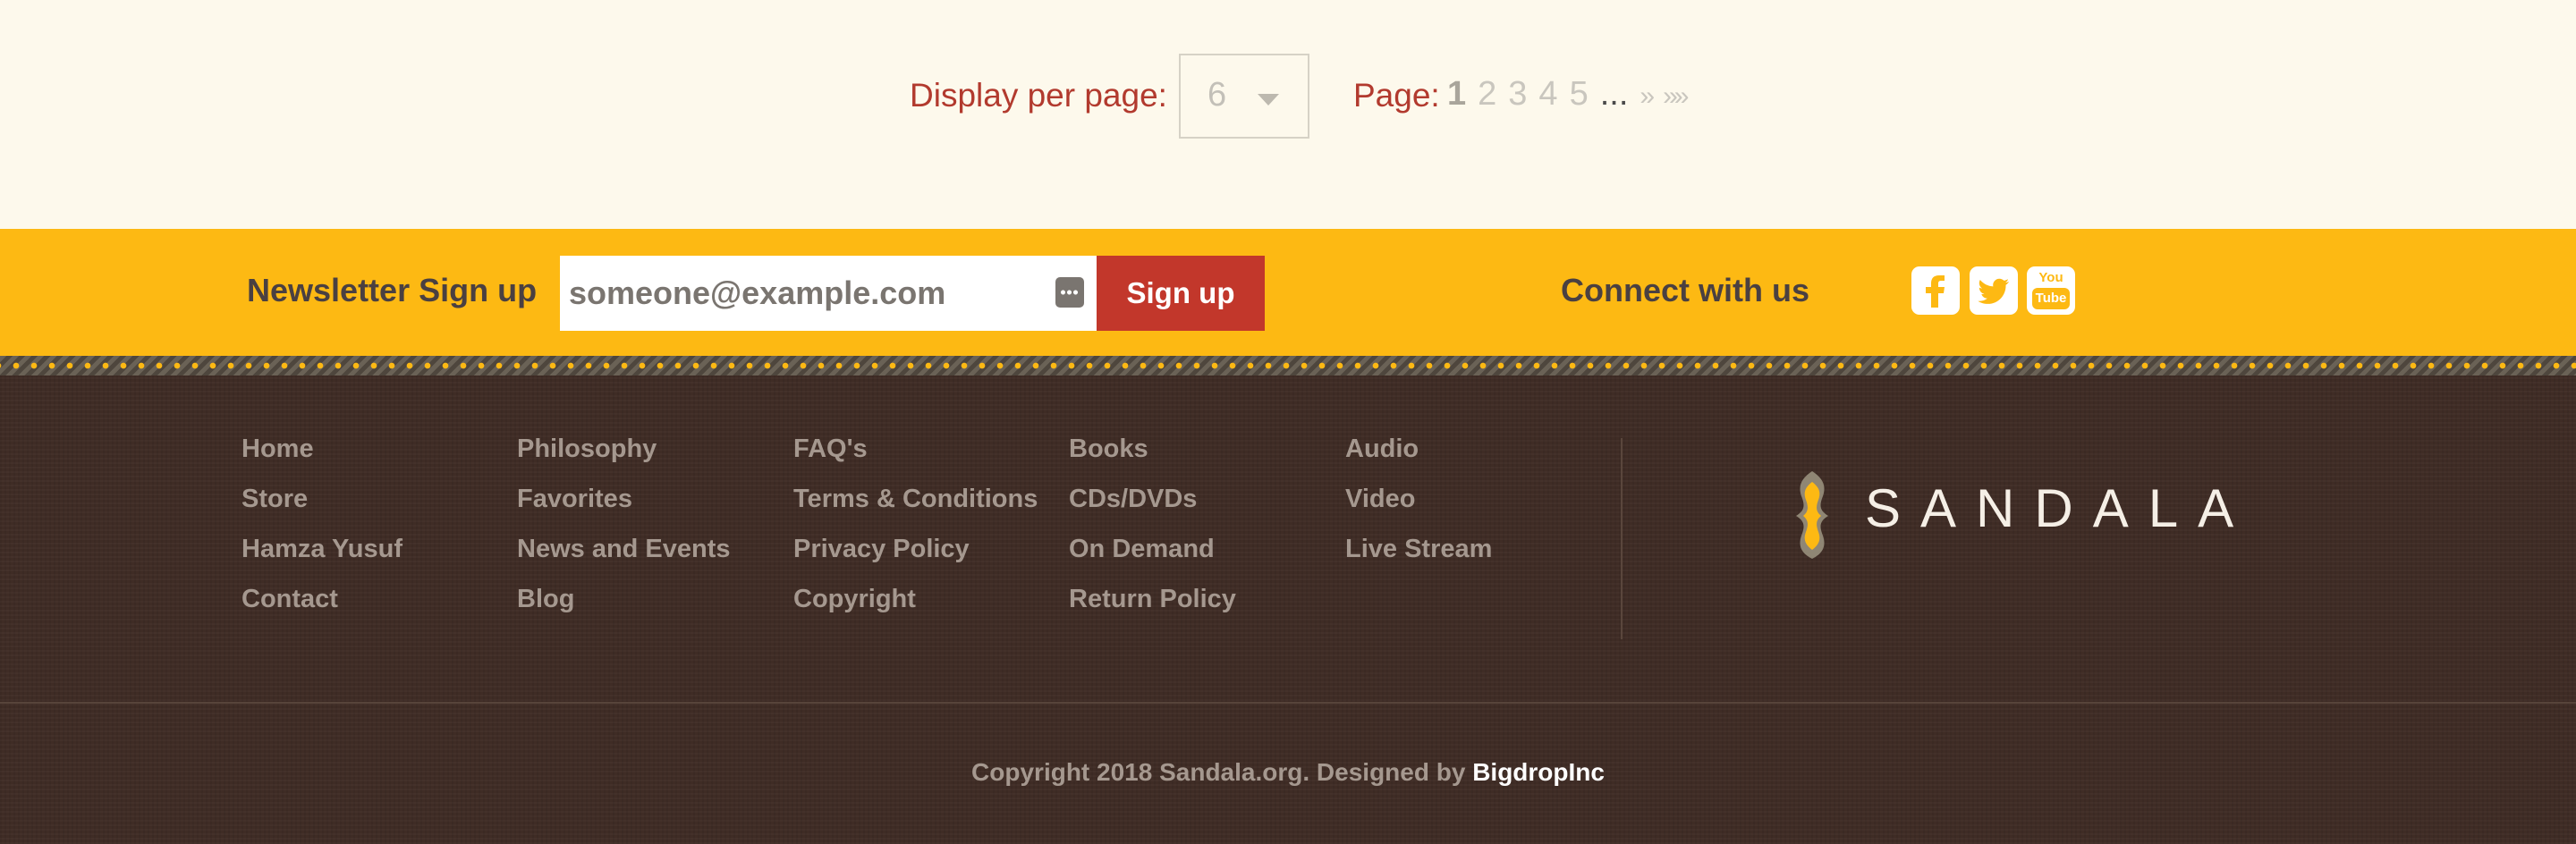 The width and height of the screenshot is (2576, 844). What do you see at coordinates (1288, 703) in the screenshot?
I see `footer-divider-horizontal` at bounding box center [1288, 703].